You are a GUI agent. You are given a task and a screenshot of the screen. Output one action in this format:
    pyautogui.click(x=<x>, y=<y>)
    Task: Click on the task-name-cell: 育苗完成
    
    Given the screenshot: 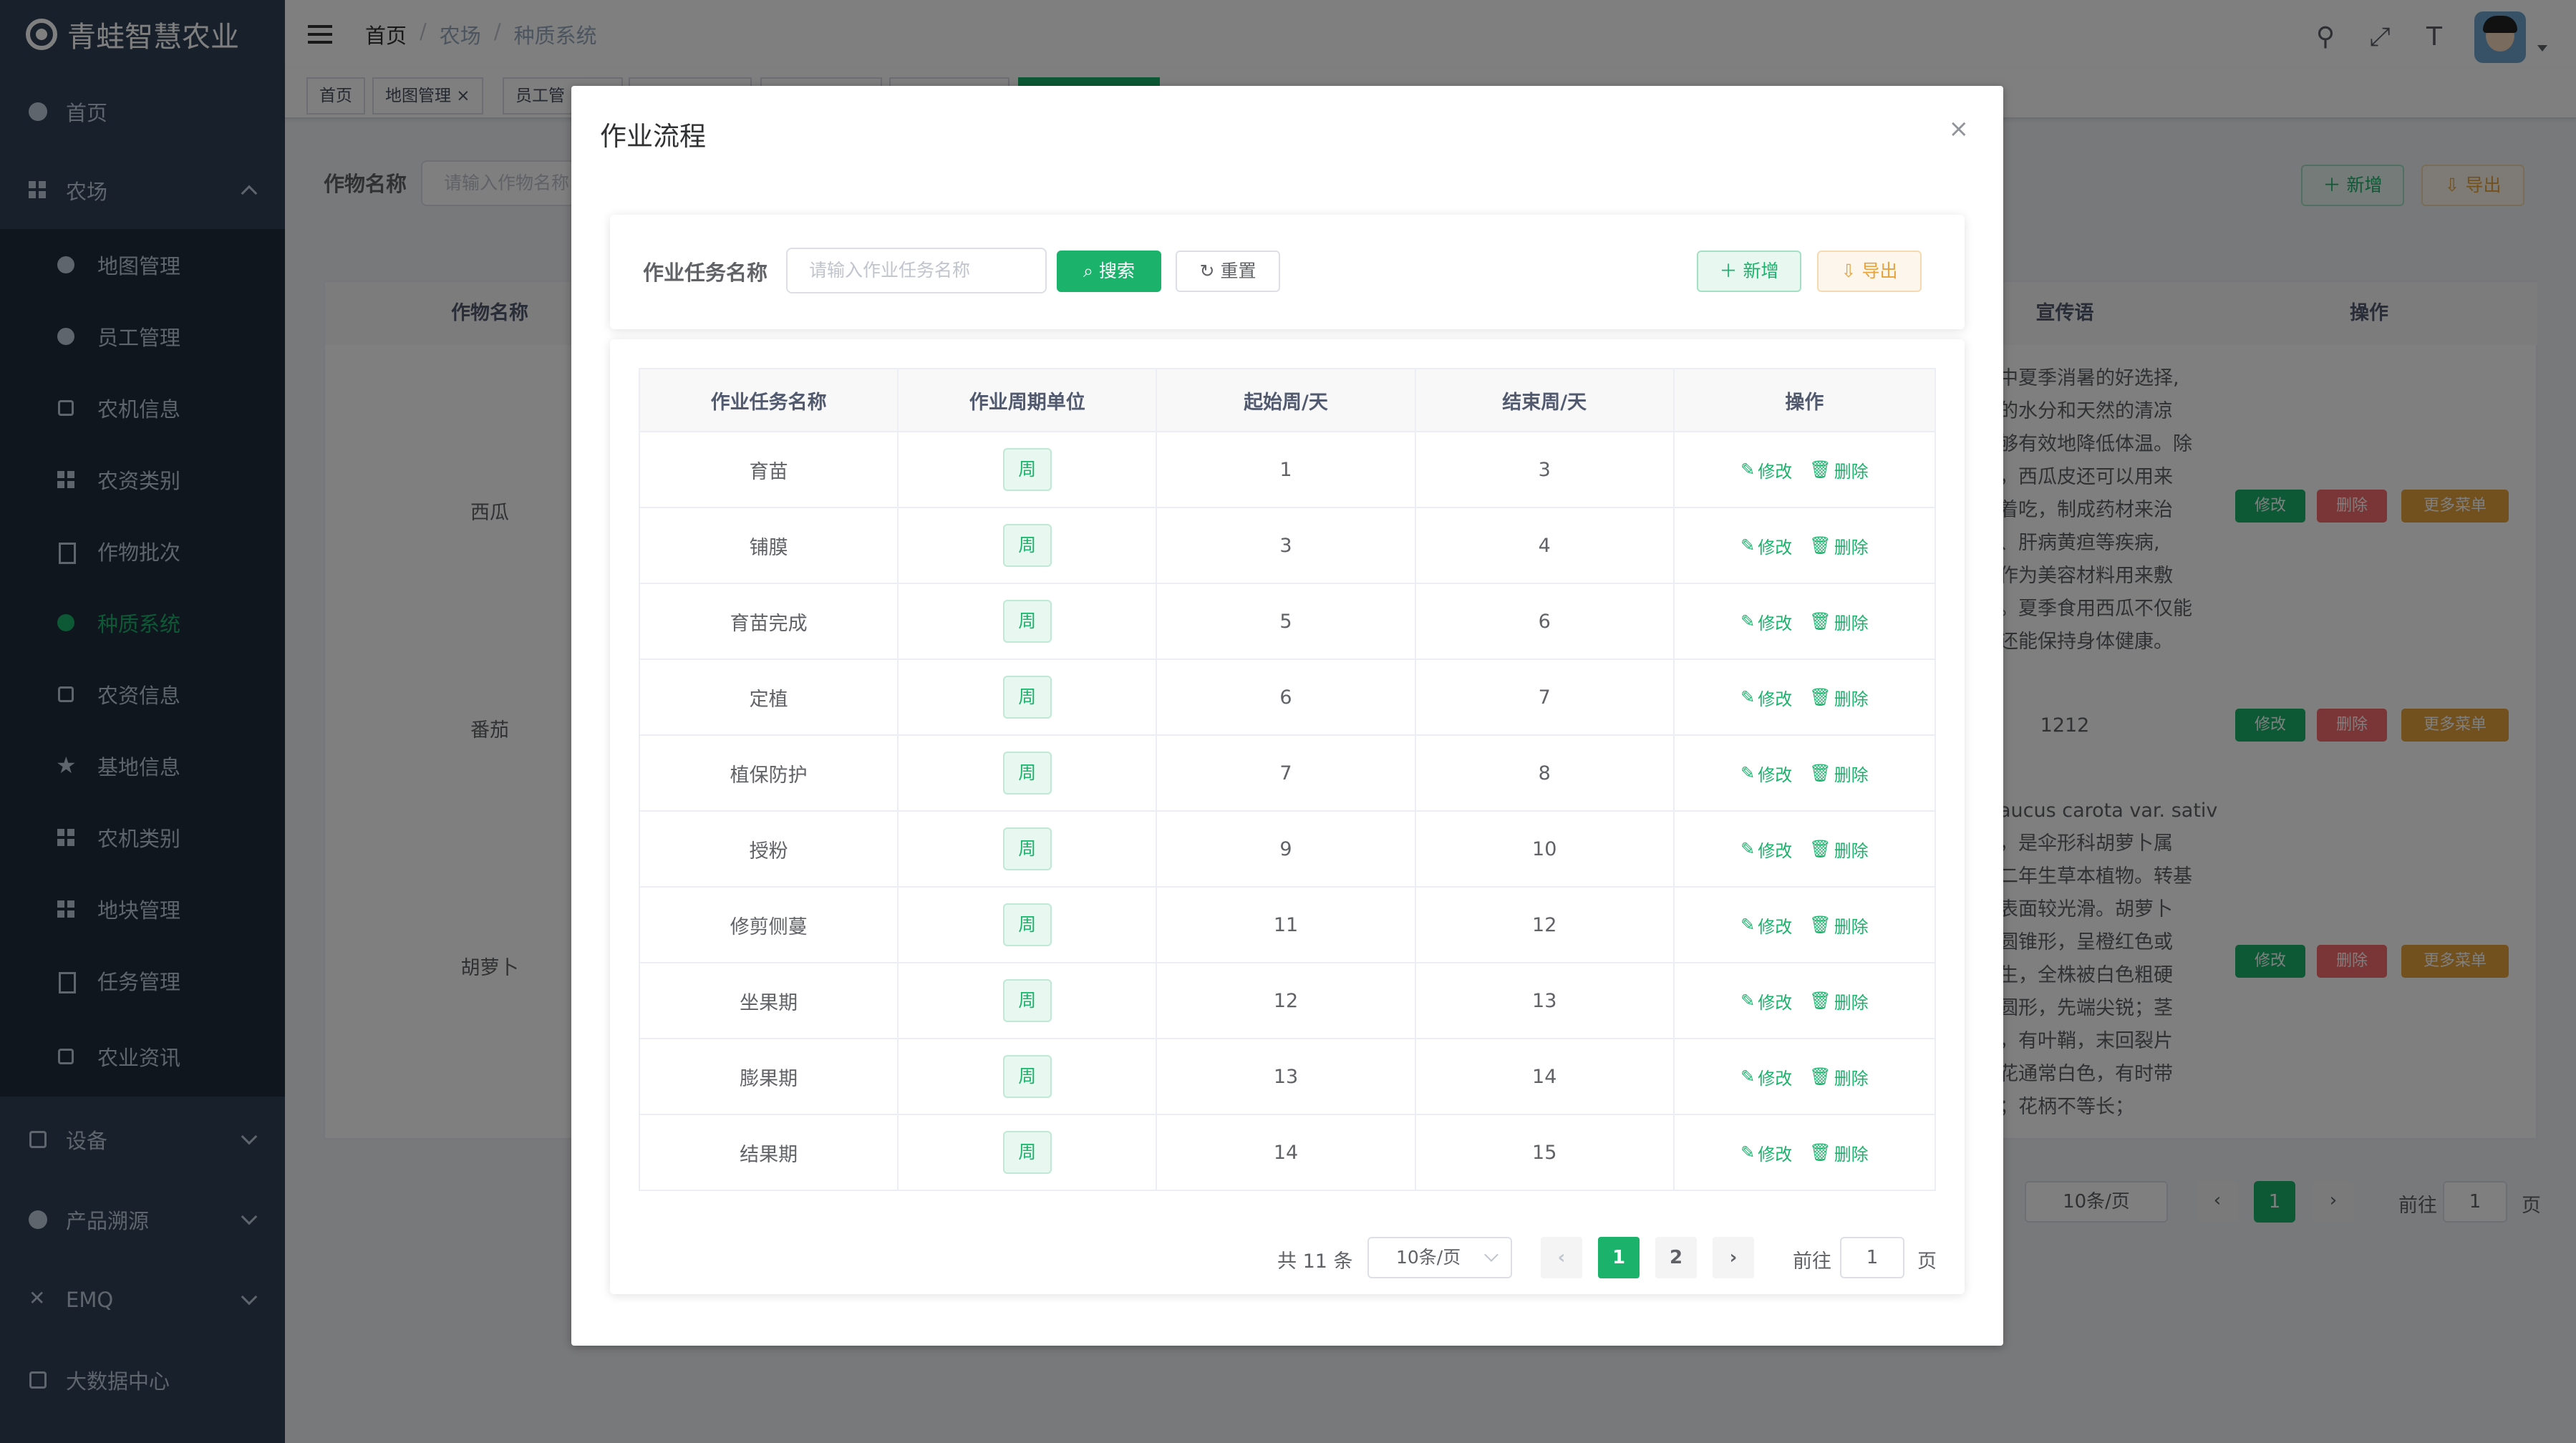 What is the action you would take?
    pyautogui.click(x=769, y=622)
    